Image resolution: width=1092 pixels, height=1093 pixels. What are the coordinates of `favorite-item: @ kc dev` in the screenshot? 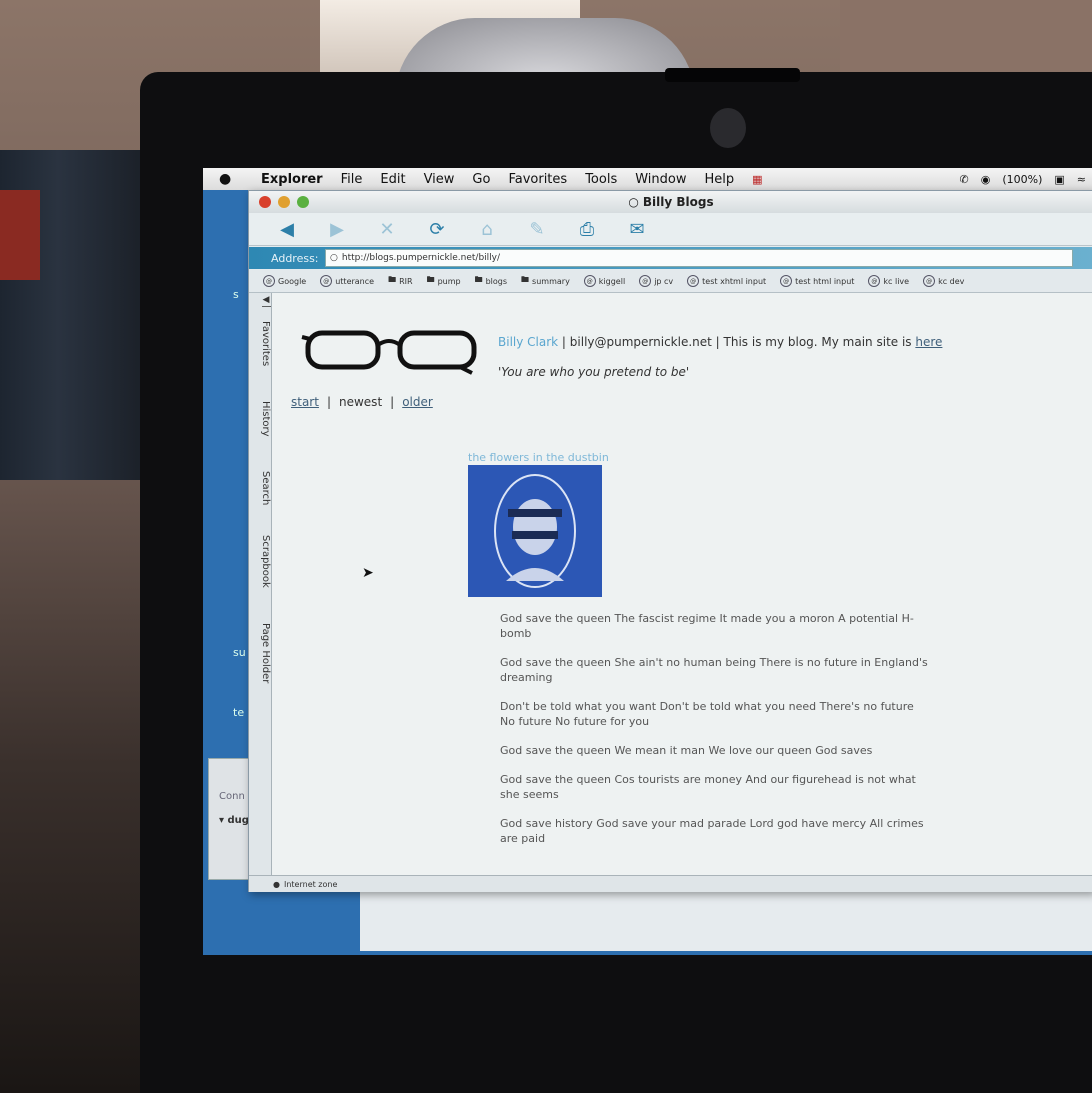 It's located at (943, 281).